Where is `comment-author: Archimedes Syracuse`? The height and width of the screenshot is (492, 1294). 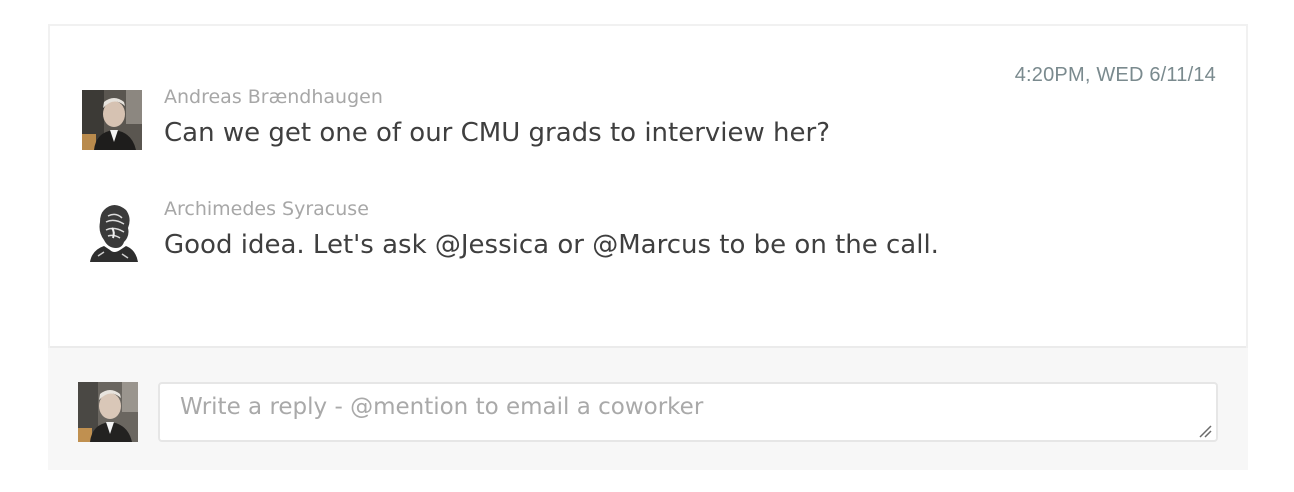 comment-author: Archimedes Syracuse is located at coordinates (266, 209).